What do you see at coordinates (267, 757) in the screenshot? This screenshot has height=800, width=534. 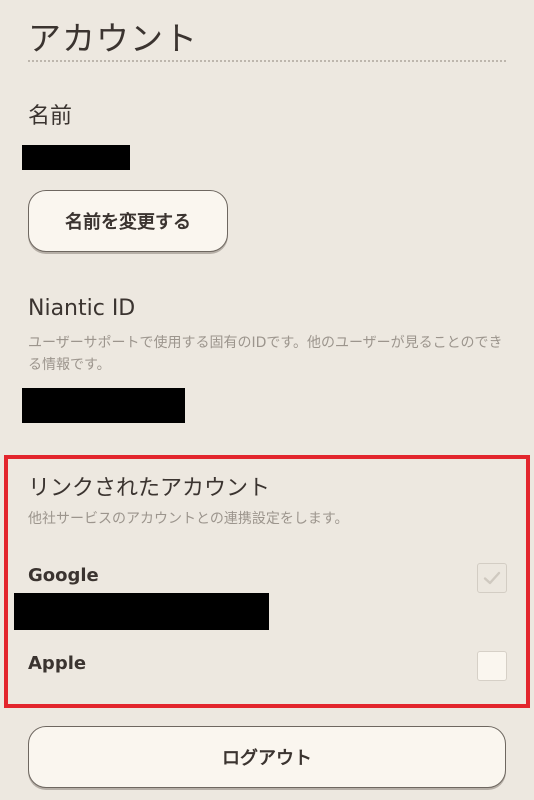 I see `logout-button: ログアウト` at bounding box center [267, 757].